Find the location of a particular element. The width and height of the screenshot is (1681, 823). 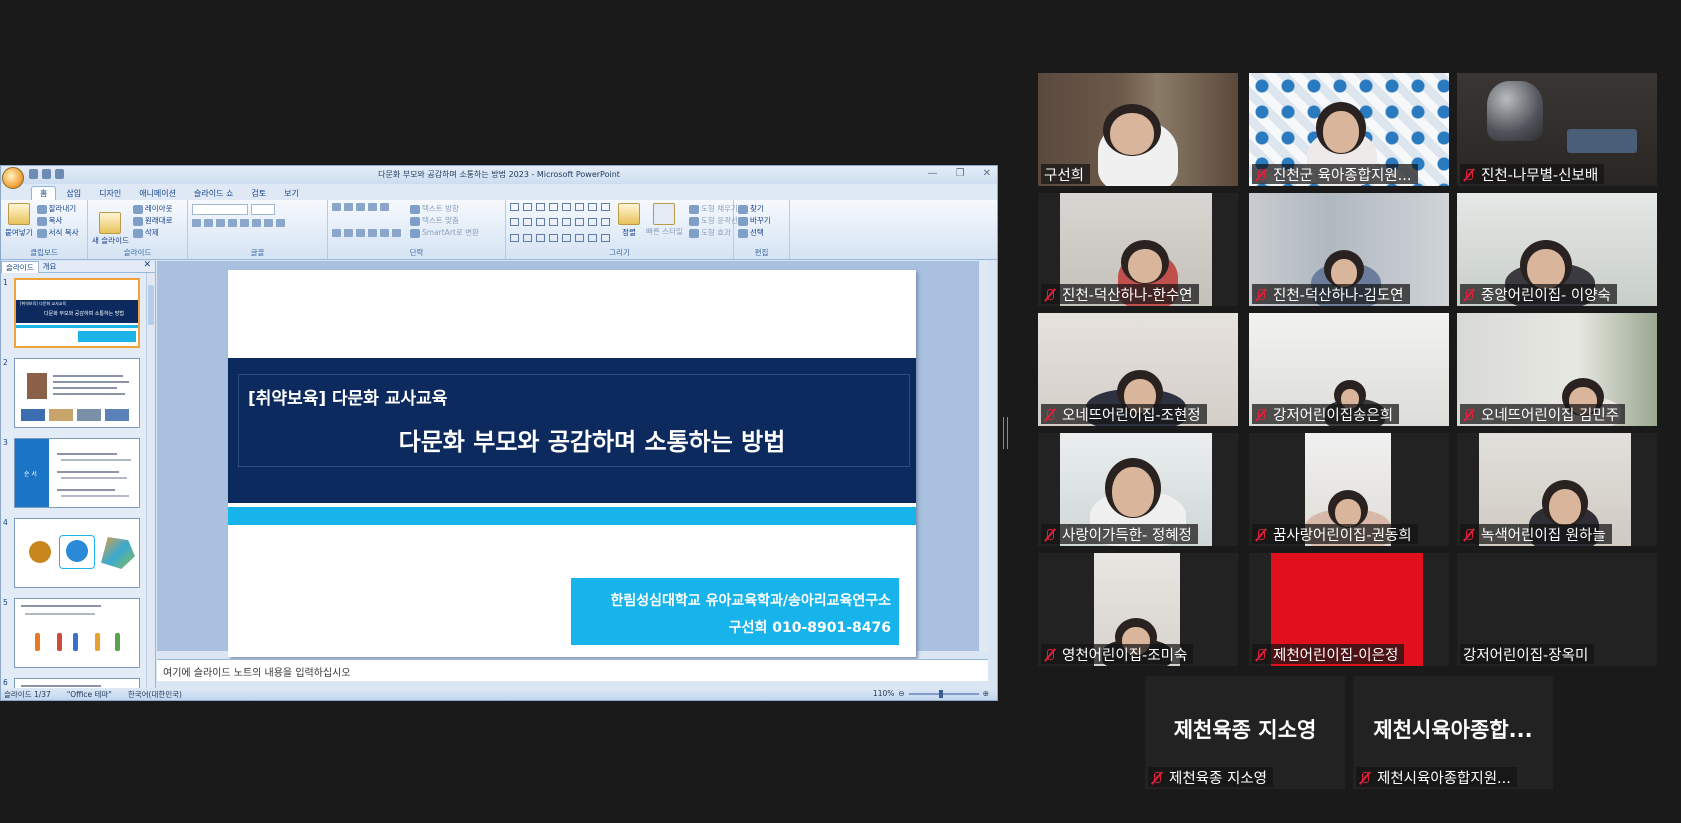

participant-tile: 오네뜨어린이집-조현정 is located at coordinates (1138, 369).